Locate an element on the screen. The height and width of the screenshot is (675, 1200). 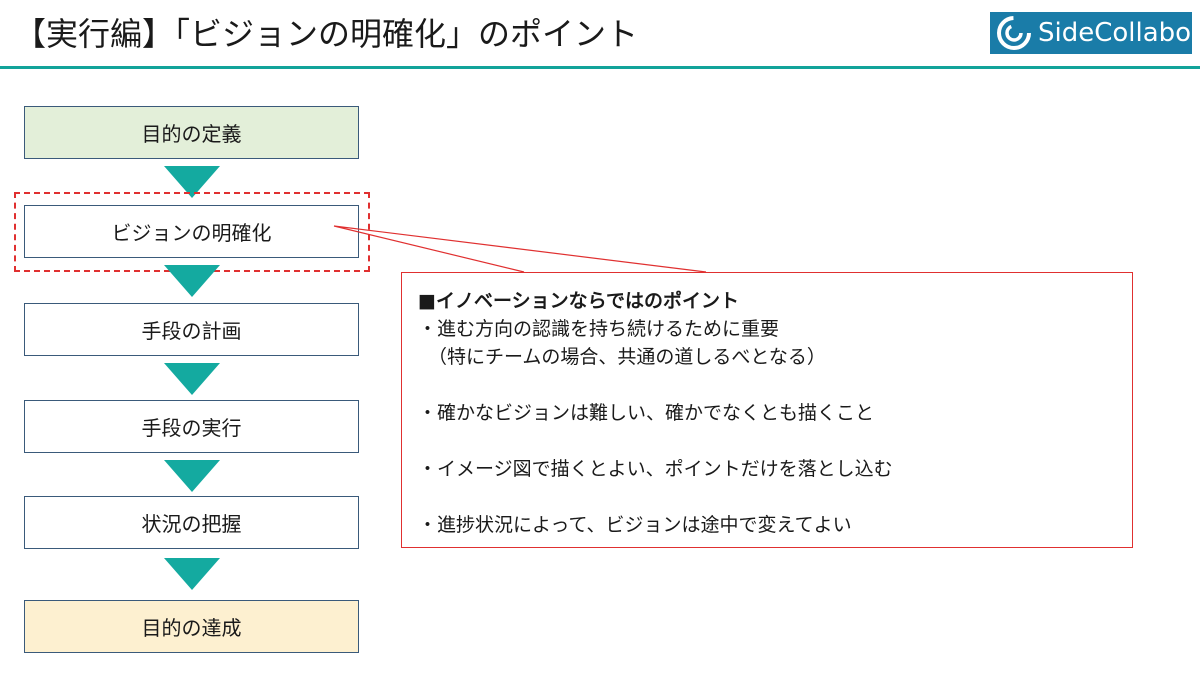
callout-point-note: （特にチームの場合、共通の道しるべとなる） is located at coordinates (627, 357).